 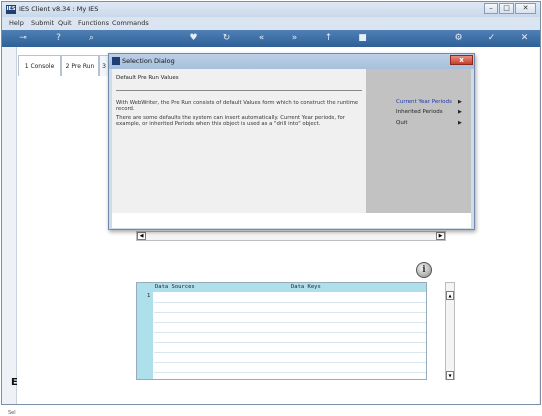 What do you see at coordinates (59, 9) in the screenshot?
I see `window-title: IES Client v8.34 : My IES` at bounding box center [59, 9].